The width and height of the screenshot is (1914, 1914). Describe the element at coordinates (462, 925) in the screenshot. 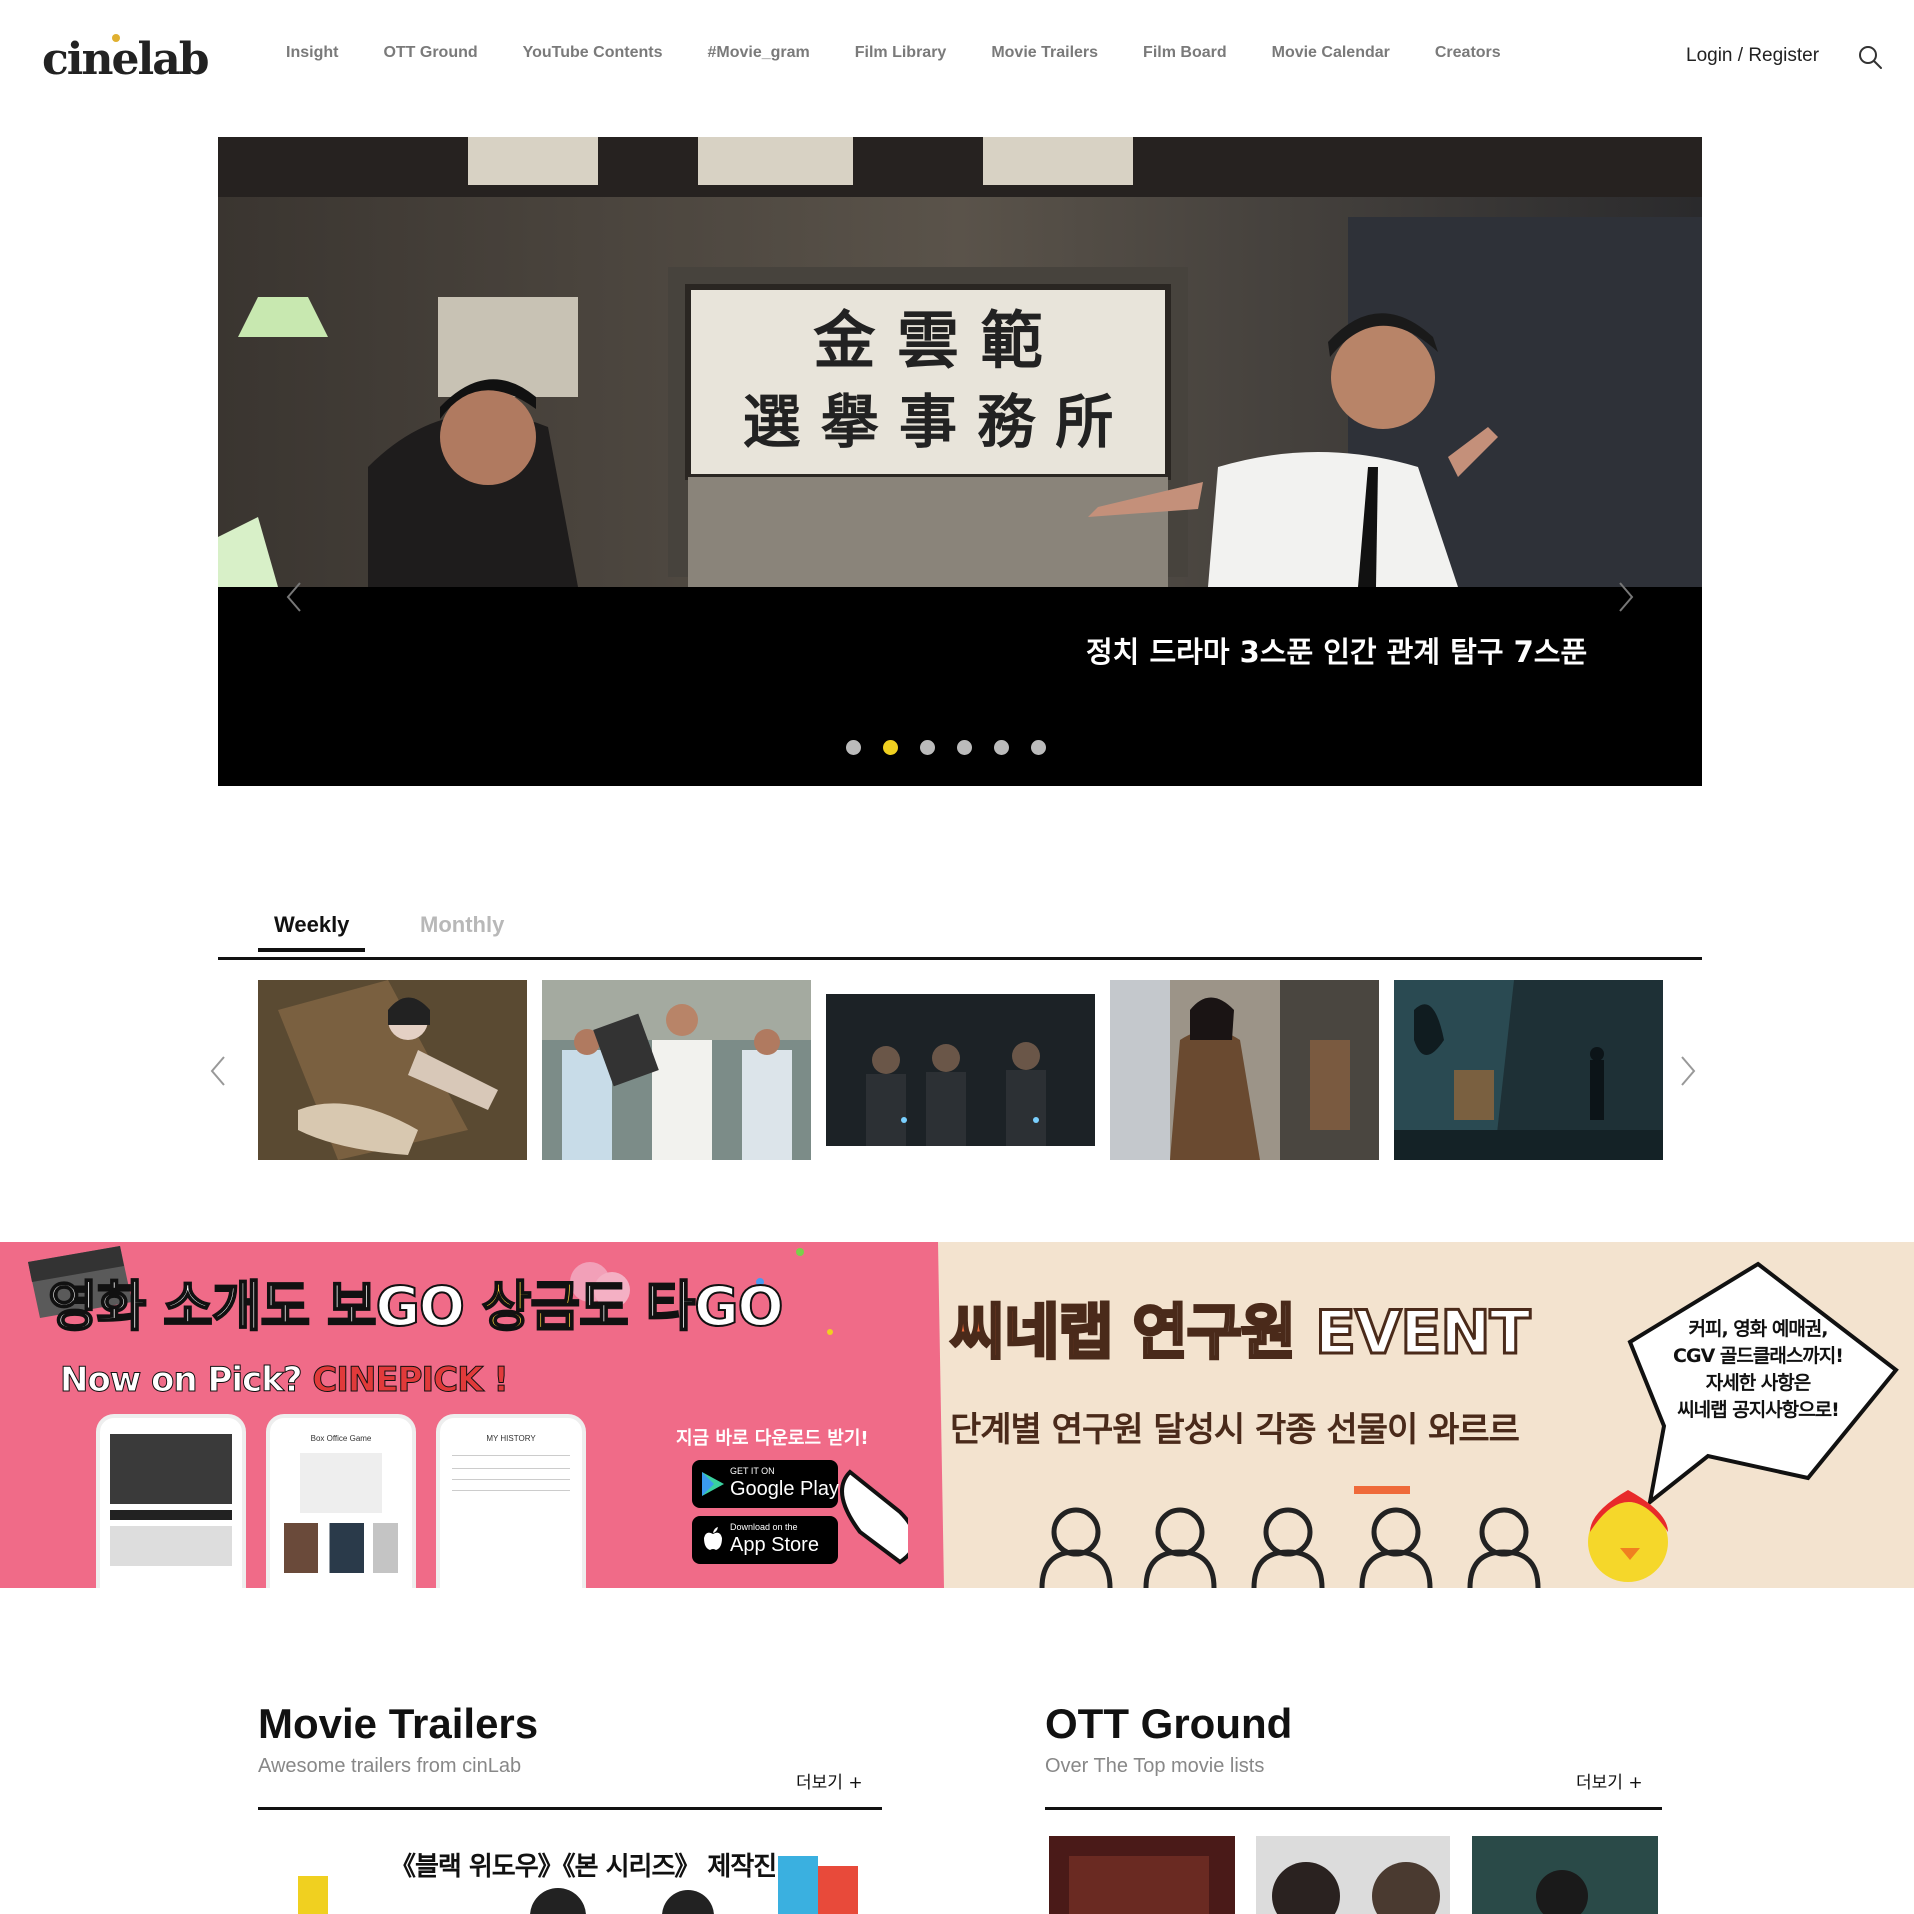

I see `tab-monthly: Monthly` at that location.